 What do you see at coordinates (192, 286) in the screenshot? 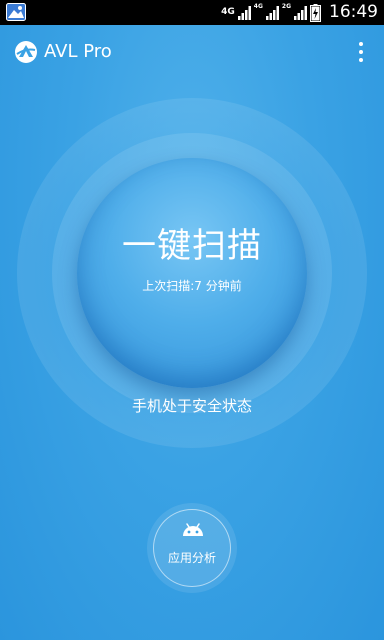
I see `last-scan-time: 上次扫描:7 分钟前` at bounding box center [192, 286].